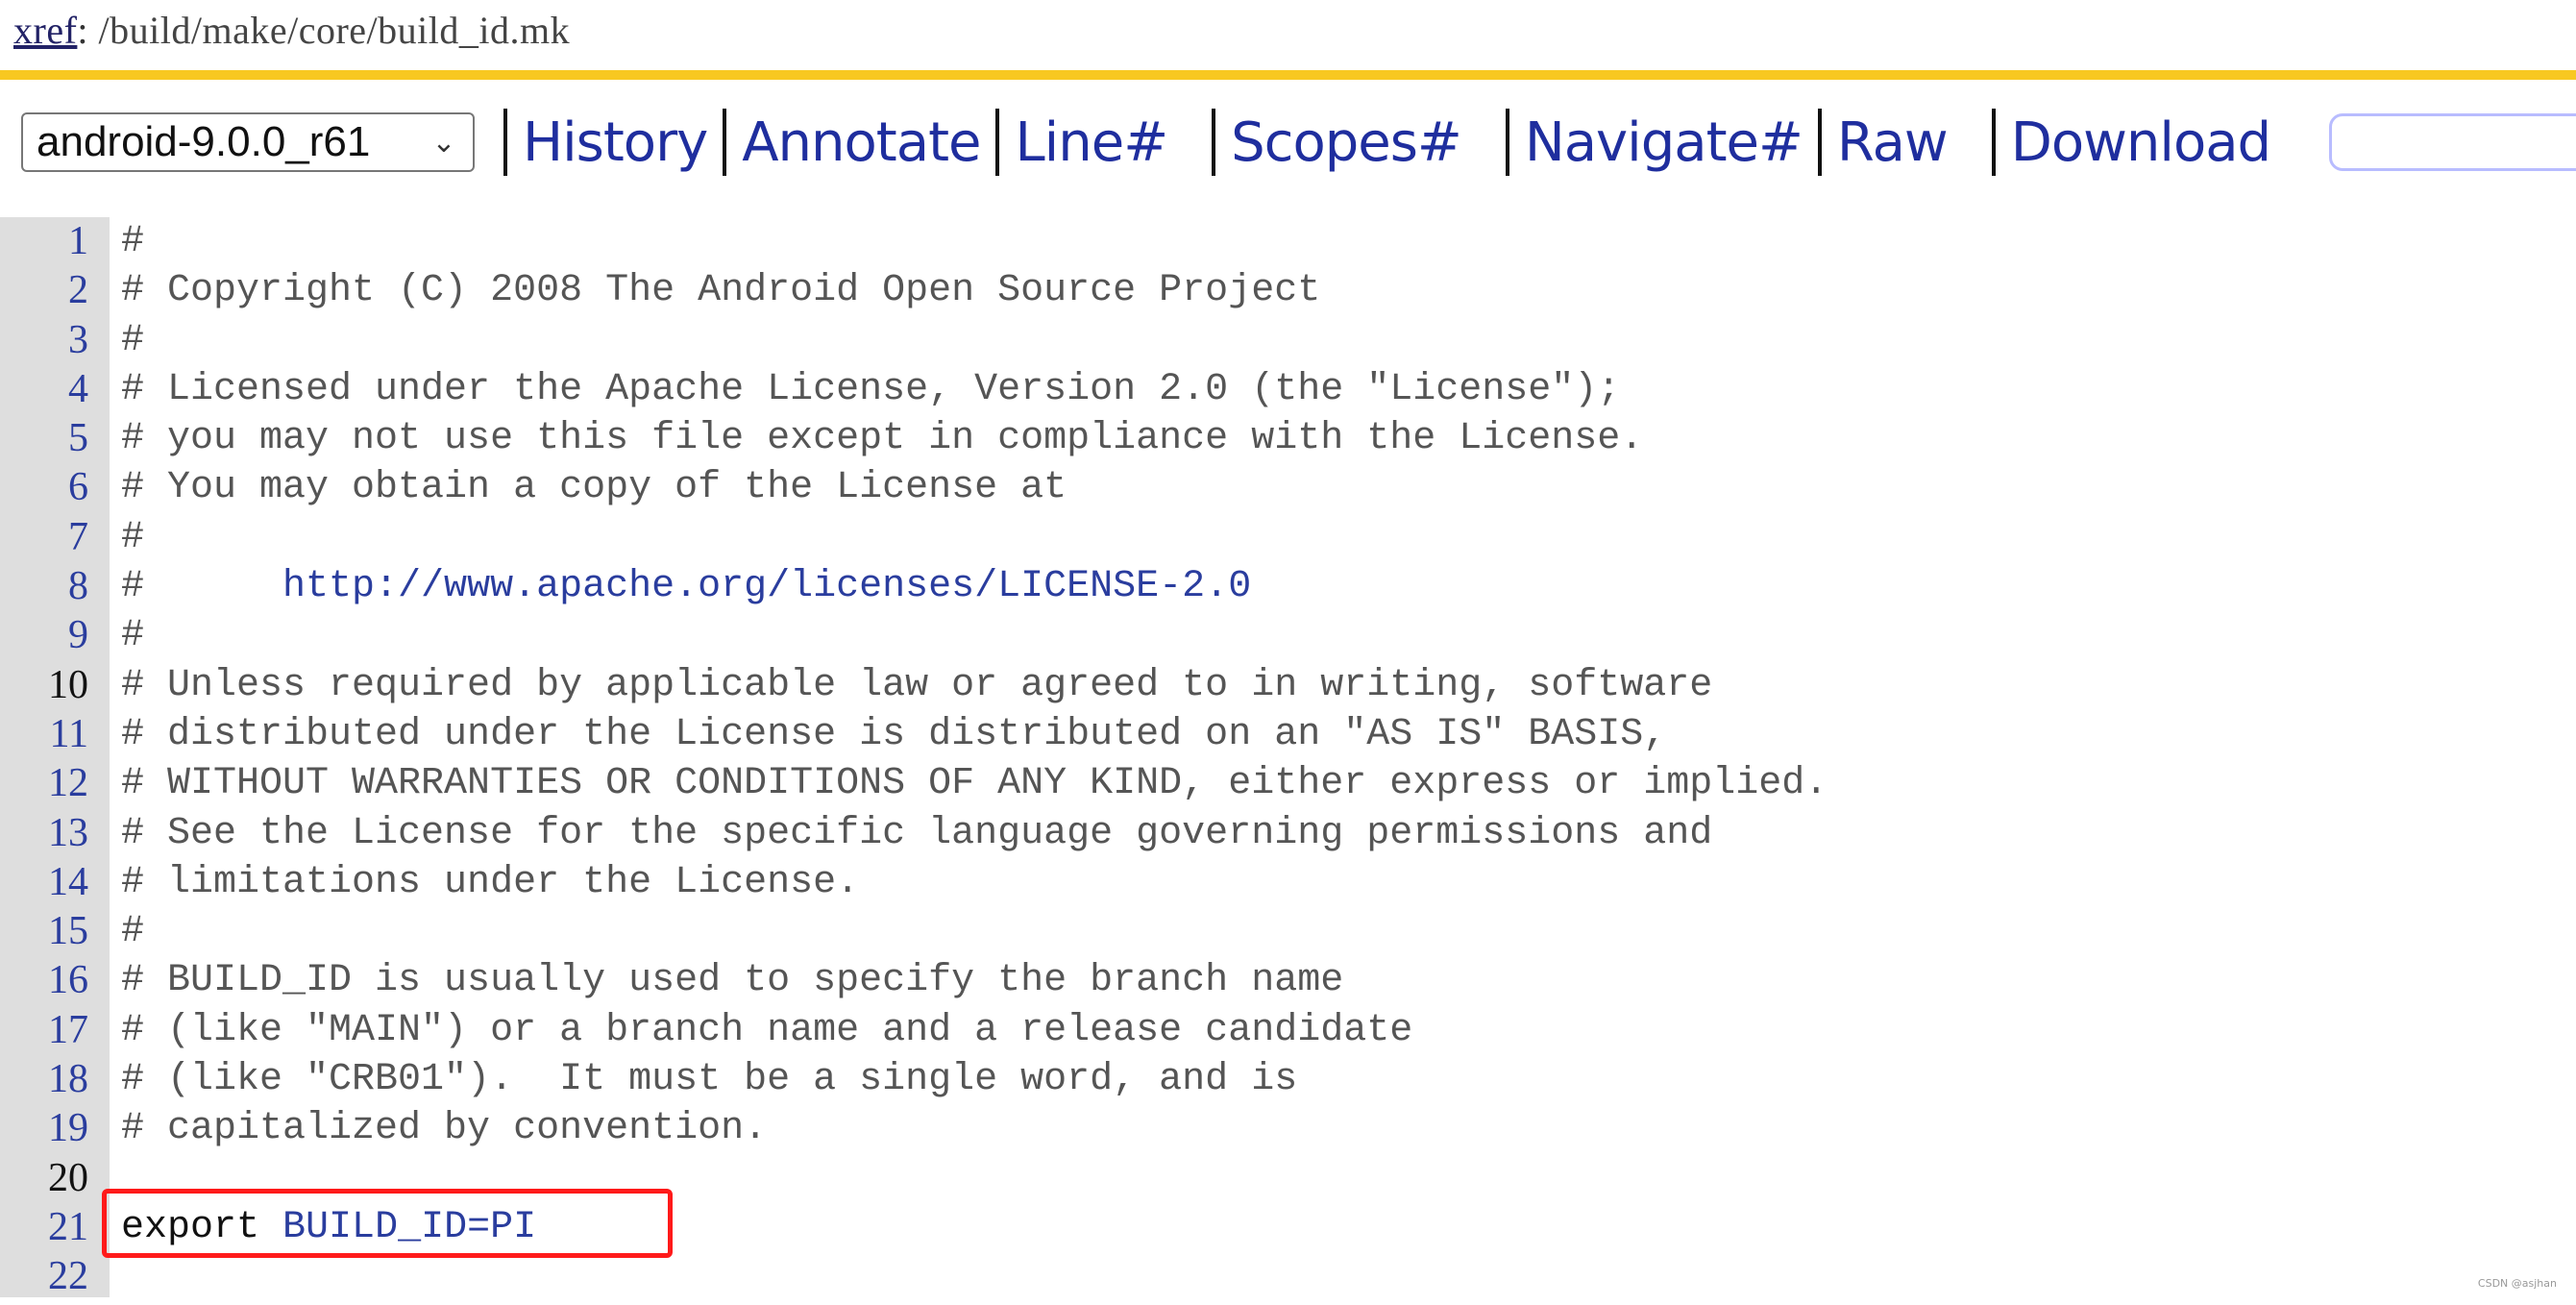  Describe the element at coordinates (44, 882) in the screenshot. I see `line-number-link: 14` at that location.